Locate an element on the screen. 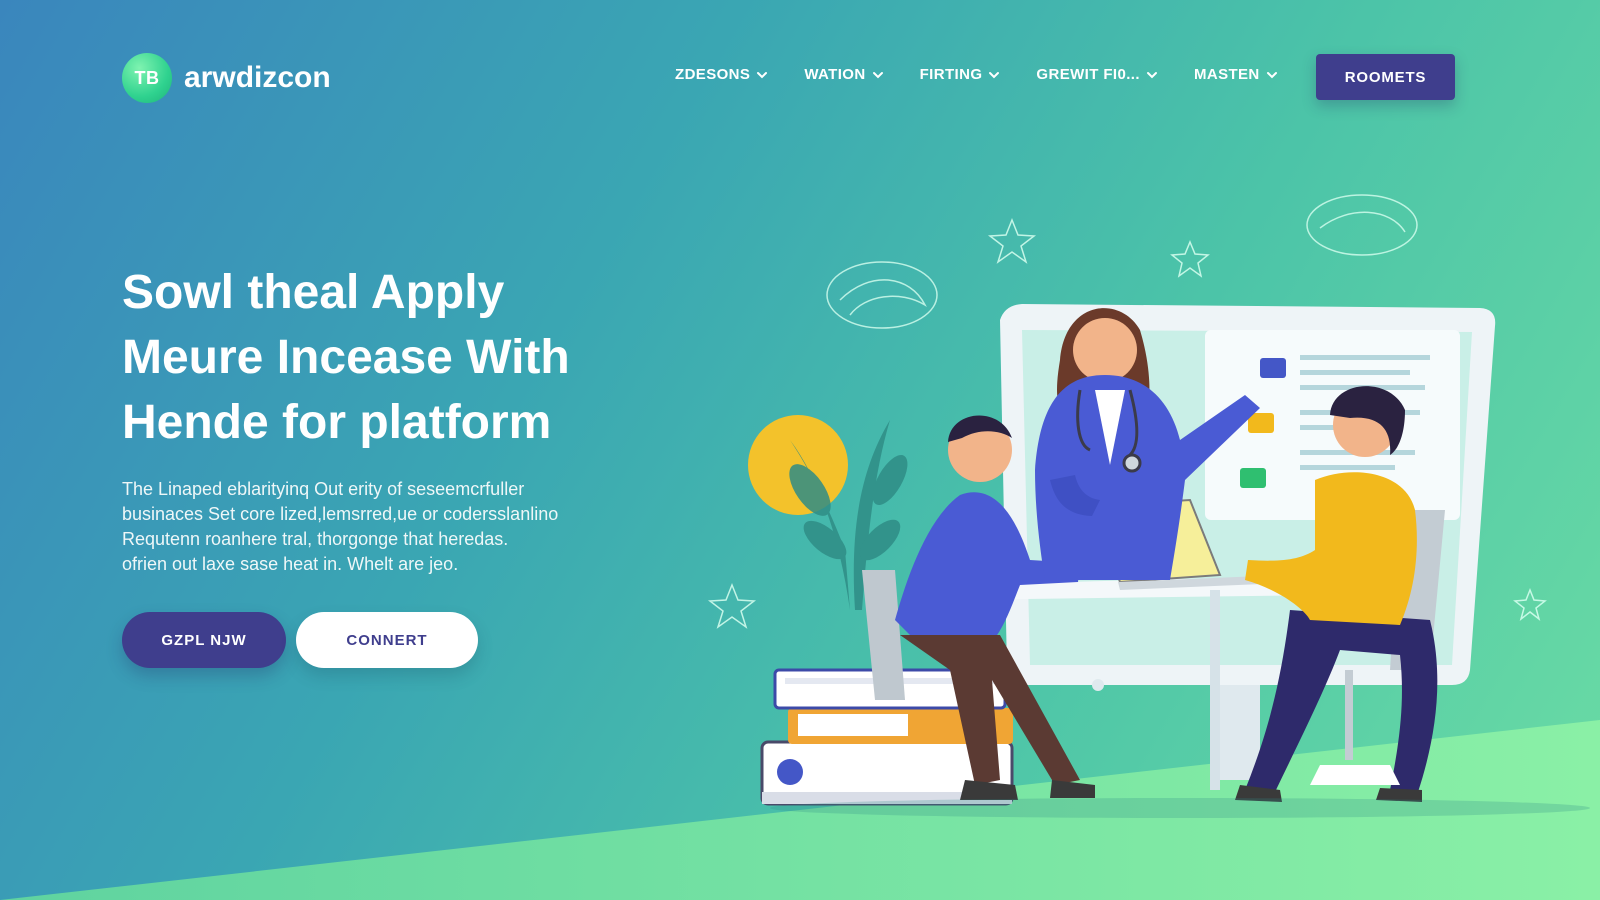 The image size is (1600, 900). nav-item-masten: MASTEN is located at coordinates (1236, 74).